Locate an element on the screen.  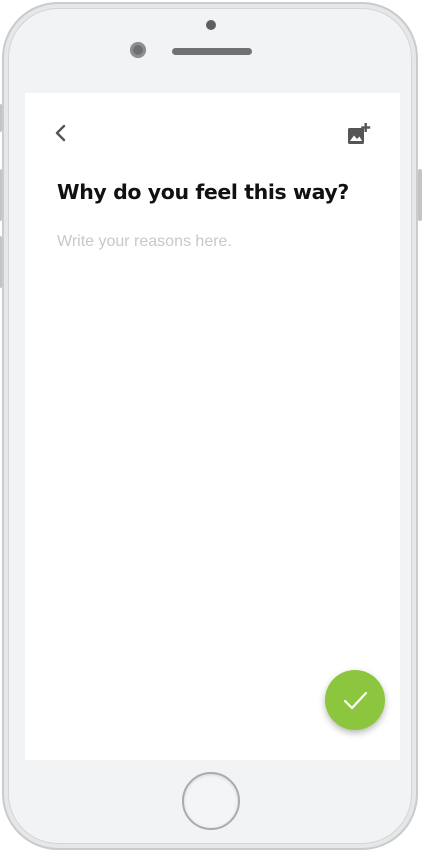
front-camera is located at coordinates (138, 50).